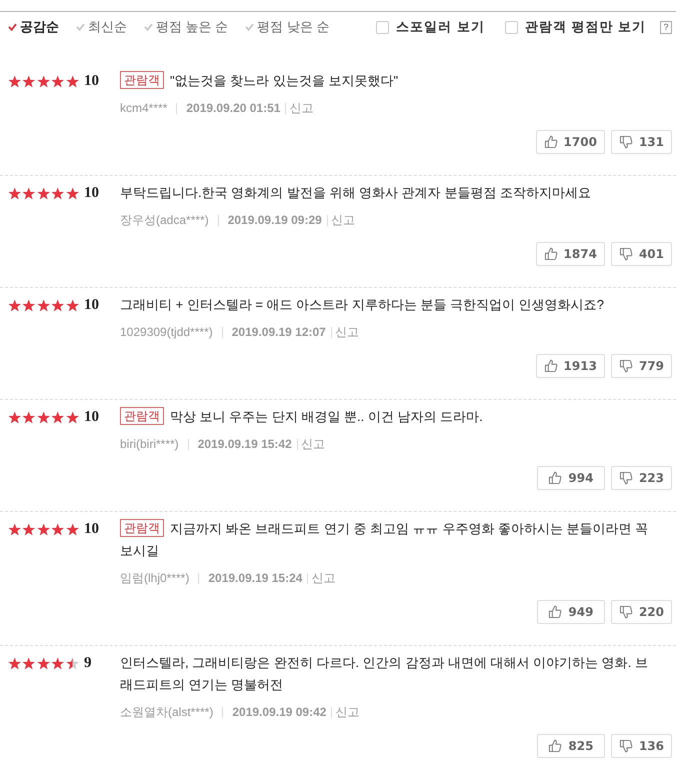 The height and width of the screenshot is (764, 676). What do you see at coordinates (570, 366) in the screenshot?
I see `like-button: 1913` at bounding box center [570, 366].